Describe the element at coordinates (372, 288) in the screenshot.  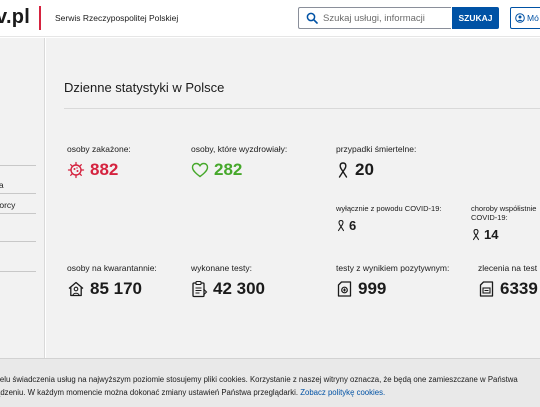
I see `stat-value: 999` at that location.